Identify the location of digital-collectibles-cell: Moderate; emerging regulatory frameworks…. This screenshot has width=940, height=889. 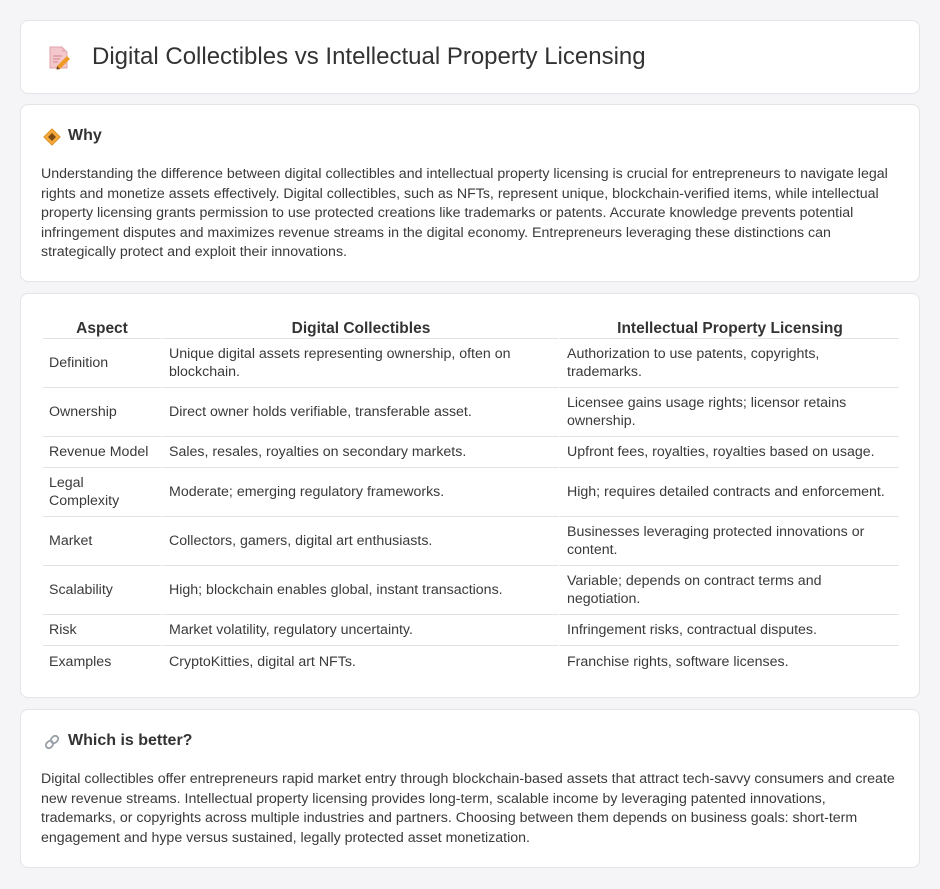
(360, 492).